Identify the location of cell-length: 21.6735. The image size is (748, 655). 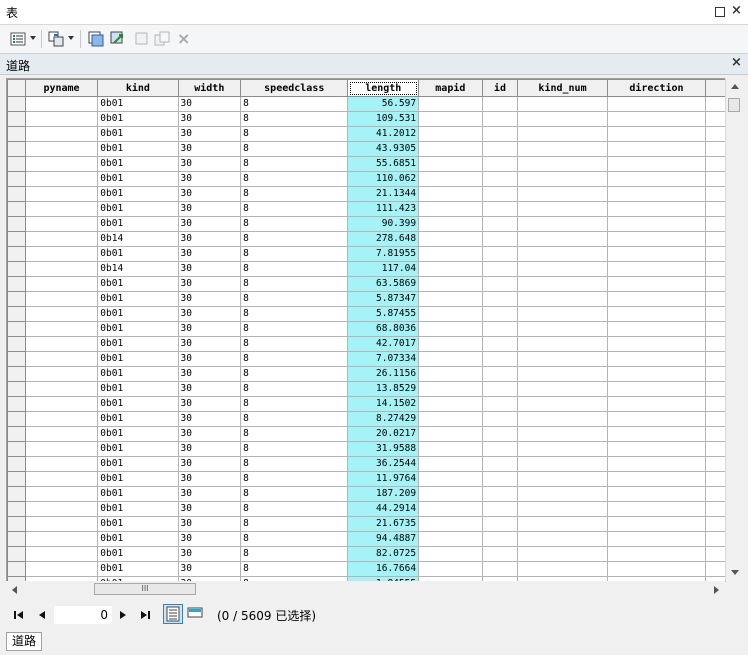
(383, 524).